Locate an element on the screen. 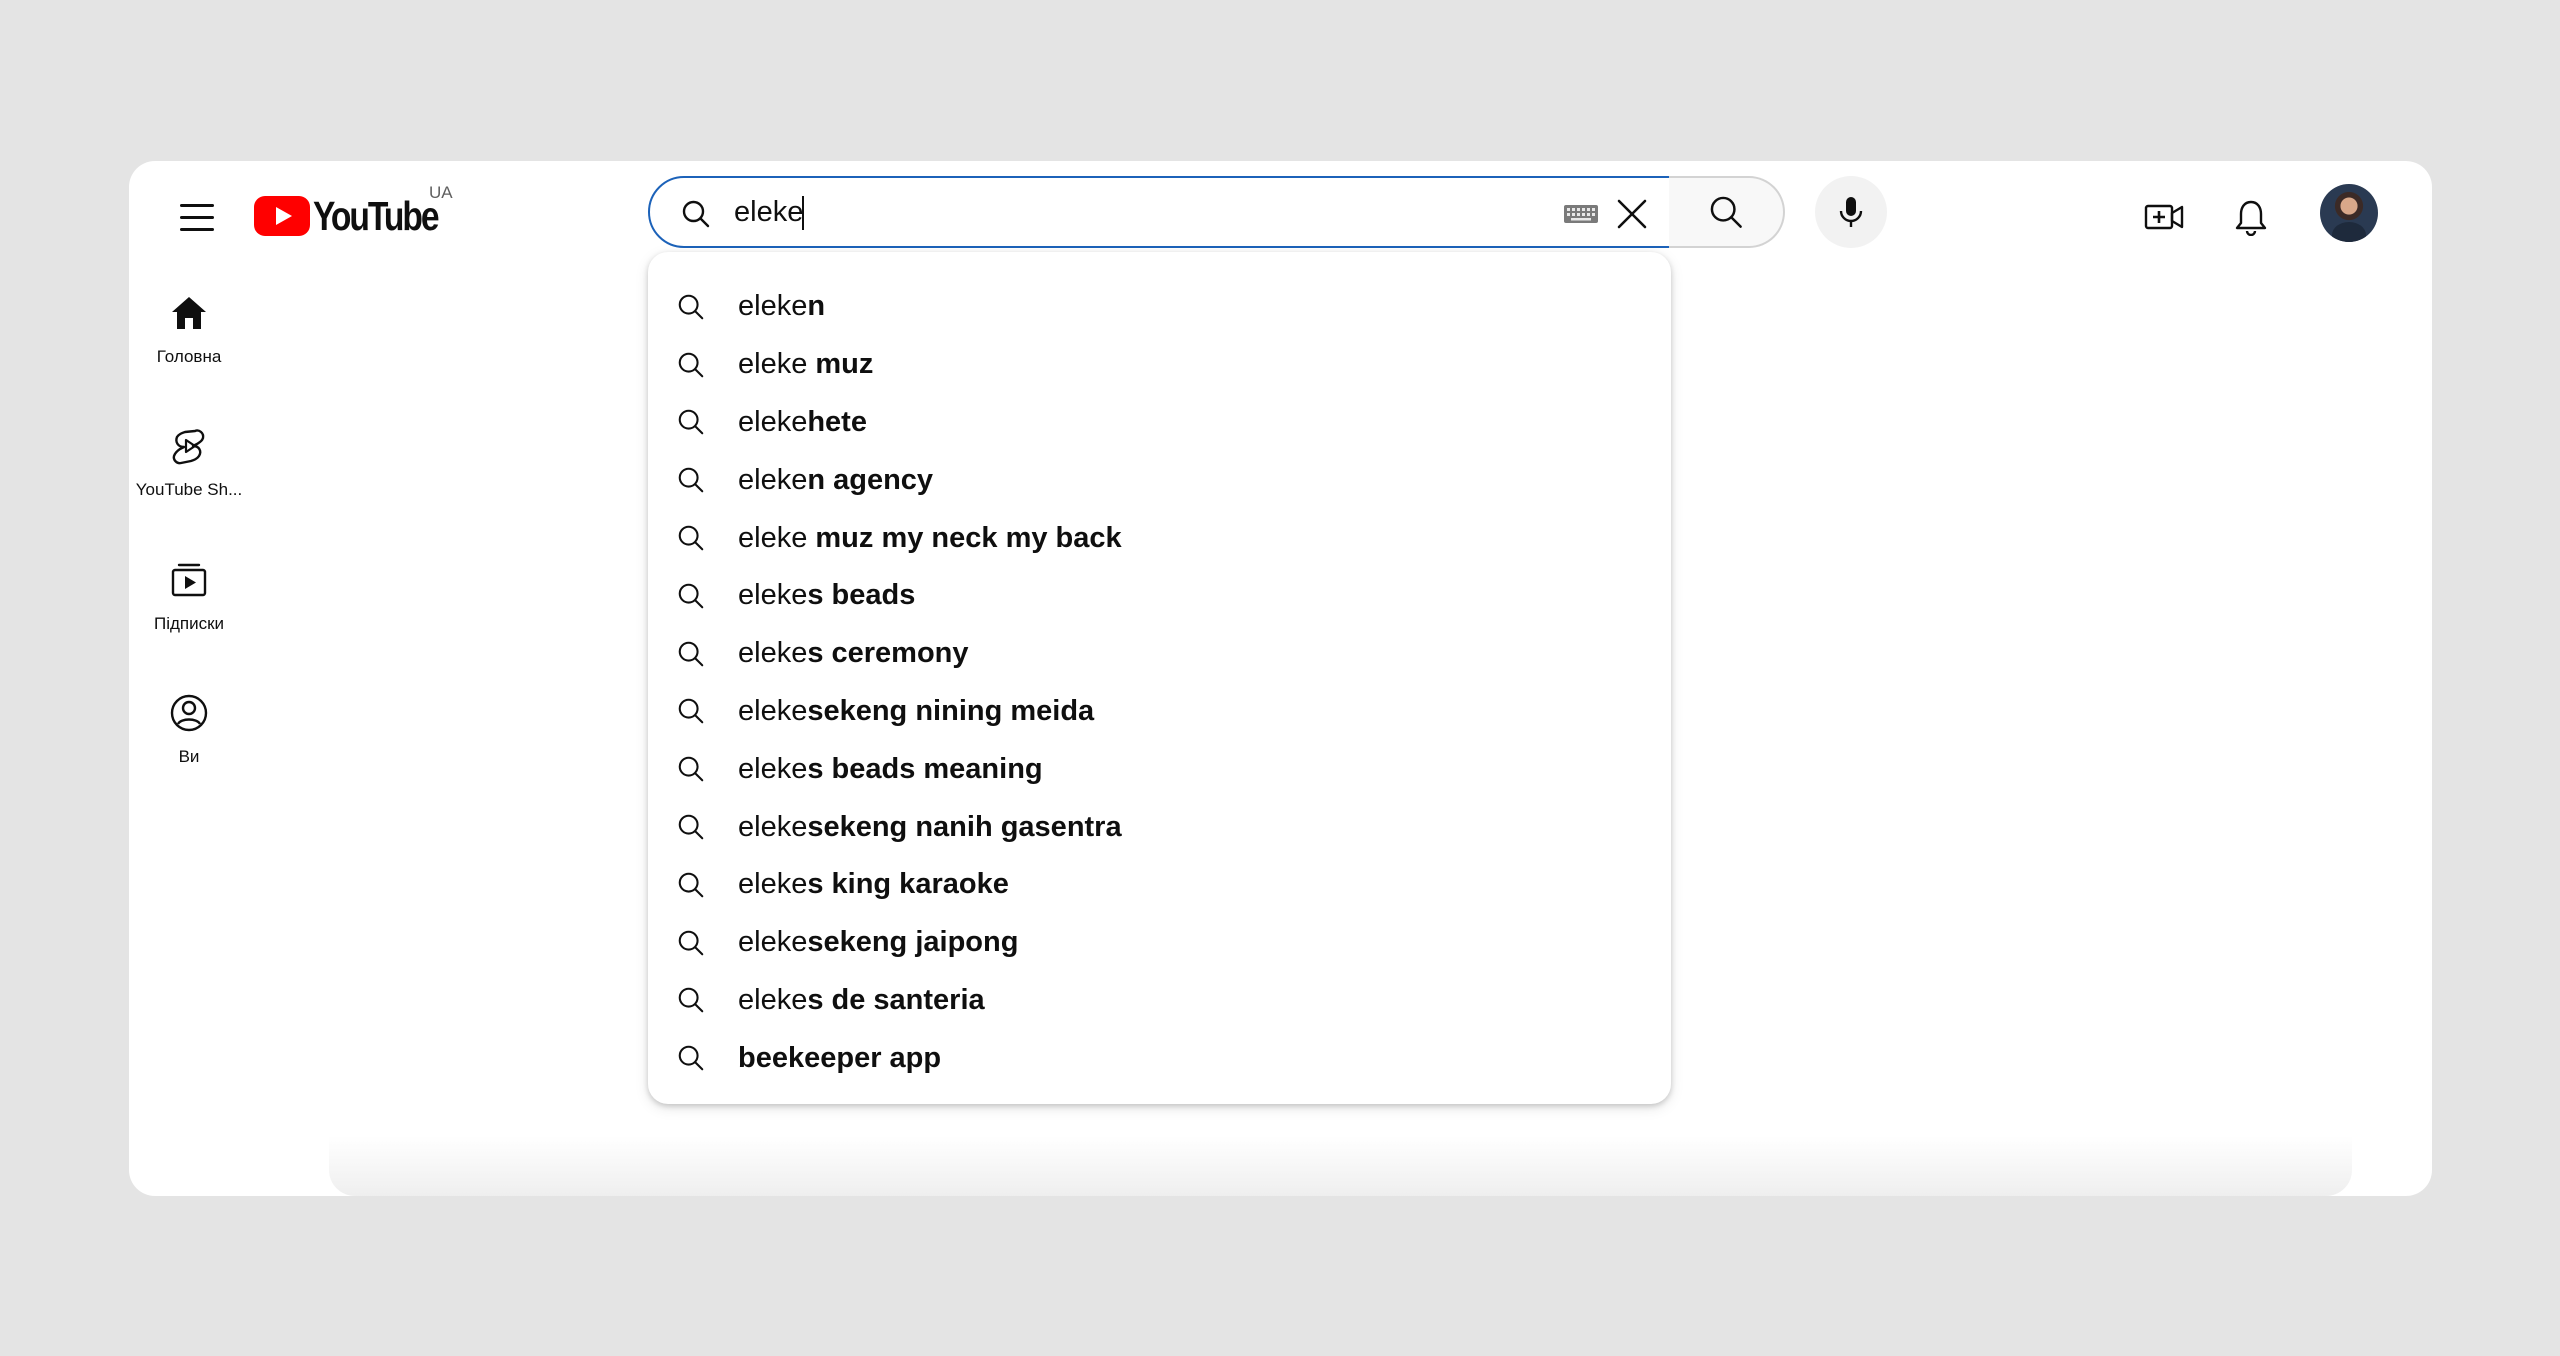 Image resolution: width=2560 pixels, height=1356 pixels. suggestion-item: elekesekeng nining meida is located at coordinates (1159, 712).